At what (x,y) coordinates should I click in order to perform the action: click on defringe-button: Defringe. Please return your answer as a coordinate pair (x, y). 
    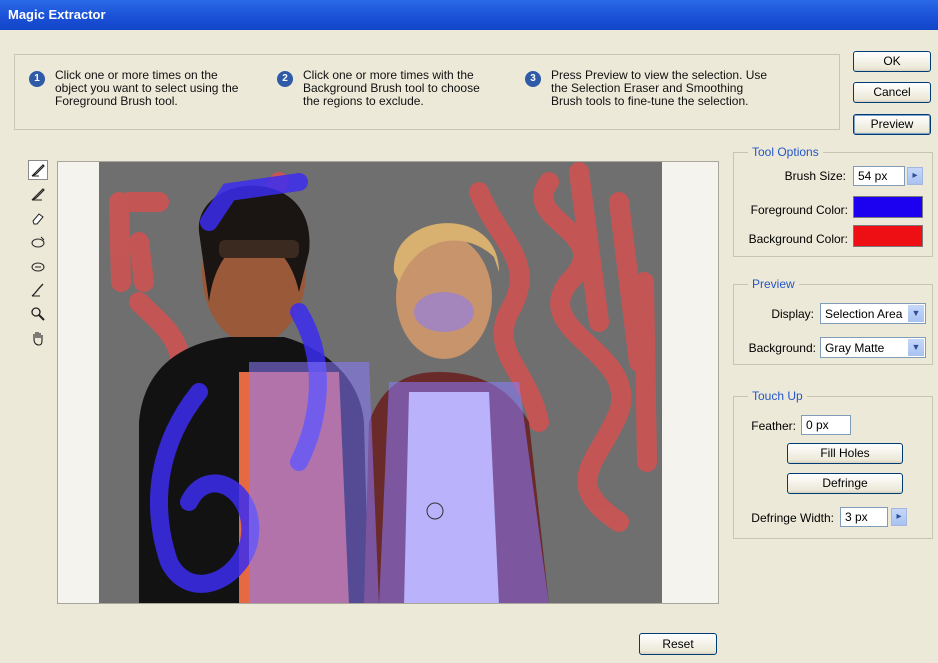
    Looking at the image, I should click on (845, 483).